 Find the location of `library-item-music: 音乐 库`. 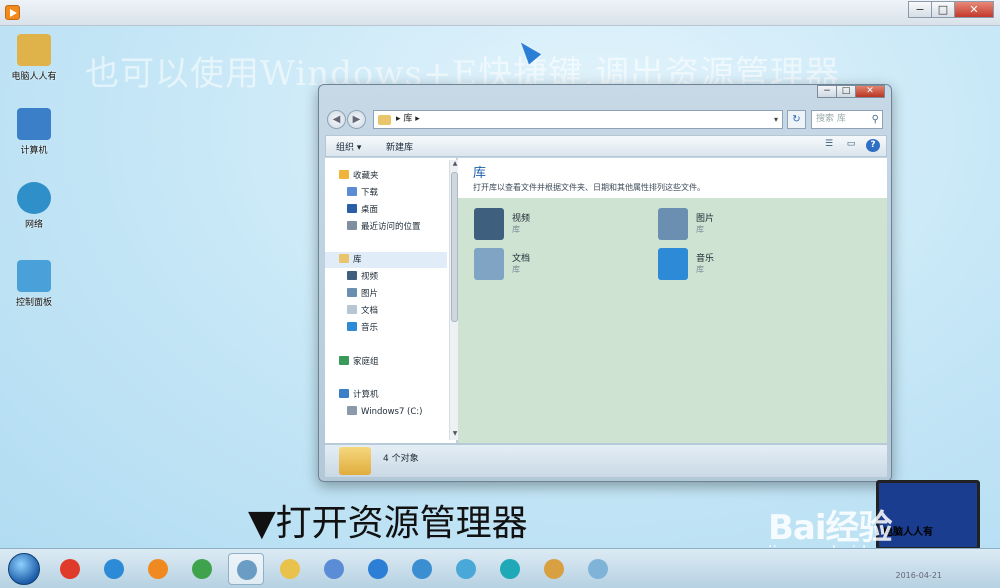

library-item-music: 音乐 库 is located at coordinates (718, 266).